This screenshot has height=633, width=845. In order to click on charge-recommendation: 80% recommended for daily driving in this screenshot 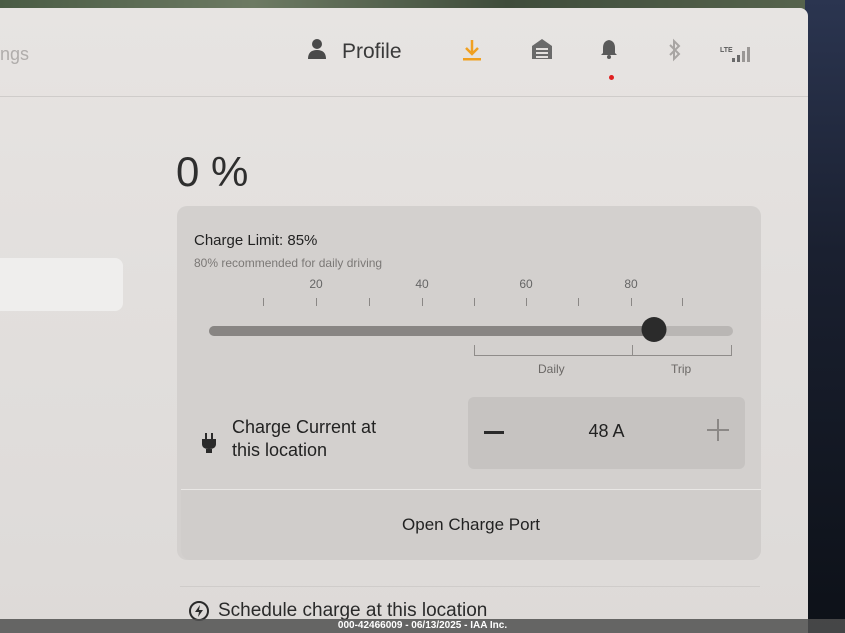, I will do `click(288, 263)`.